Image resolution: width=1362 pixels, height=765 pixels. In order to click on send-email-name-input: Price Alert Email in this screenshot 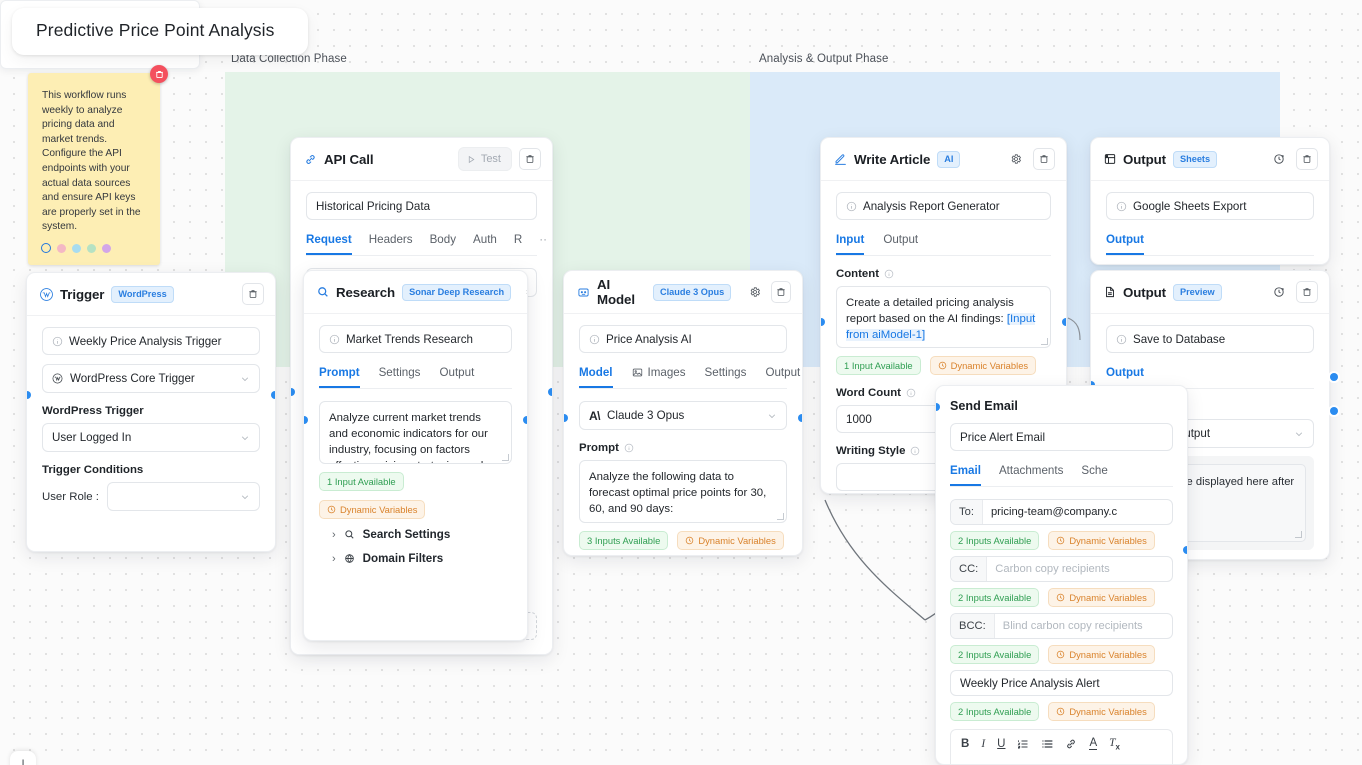, I will do `click(1061, 437)`.